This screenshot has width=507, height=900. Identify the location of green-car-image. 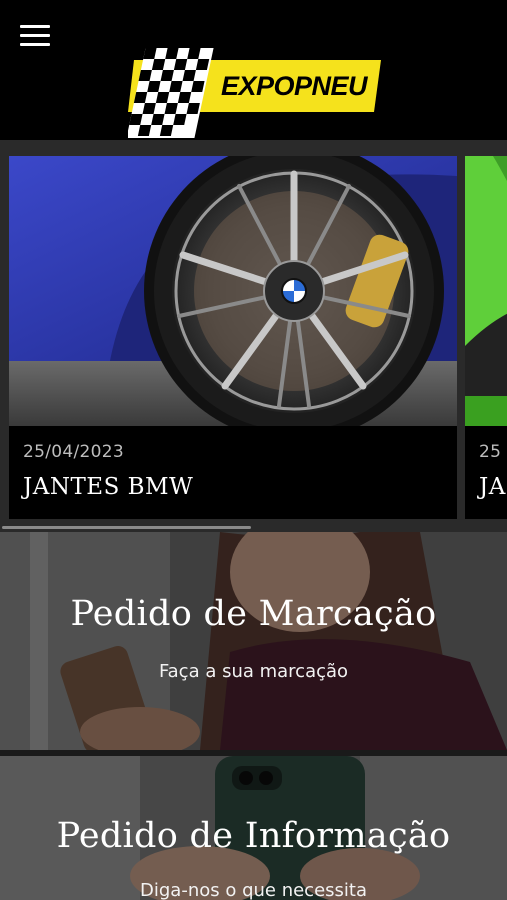
(486, 291).